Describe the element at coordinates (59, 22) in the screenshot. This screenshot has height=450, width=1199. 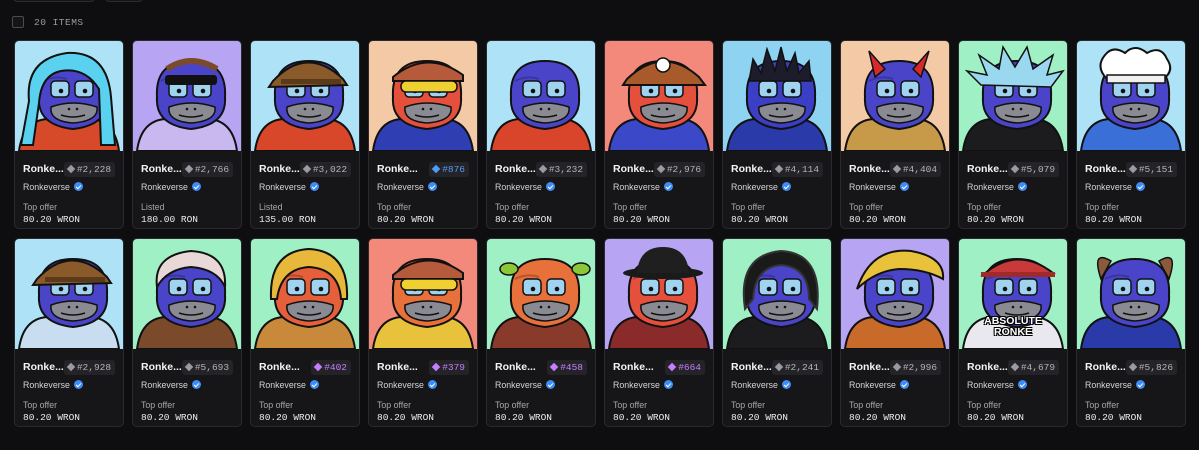
I see `items-count: 20 ITEMS` at that location.